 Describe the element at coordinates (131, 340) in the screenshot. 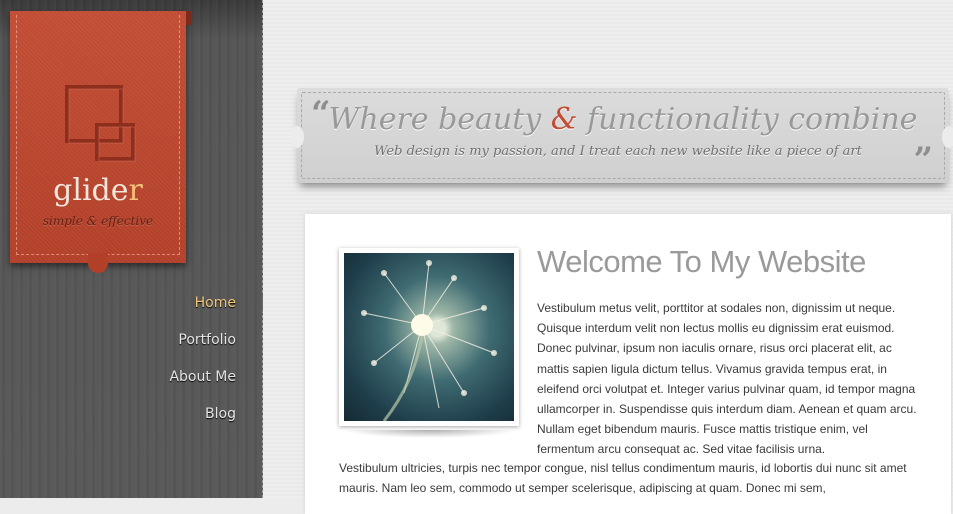

I see `nav-item-portfolio: Portfolio` at that location.